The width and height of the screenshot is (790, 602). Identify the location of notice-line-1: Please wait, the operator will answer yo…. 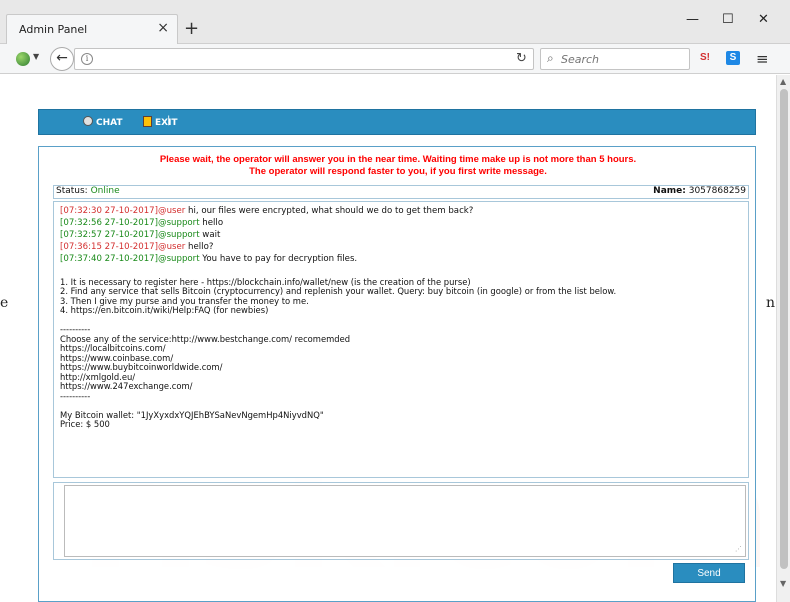
(398, 159).